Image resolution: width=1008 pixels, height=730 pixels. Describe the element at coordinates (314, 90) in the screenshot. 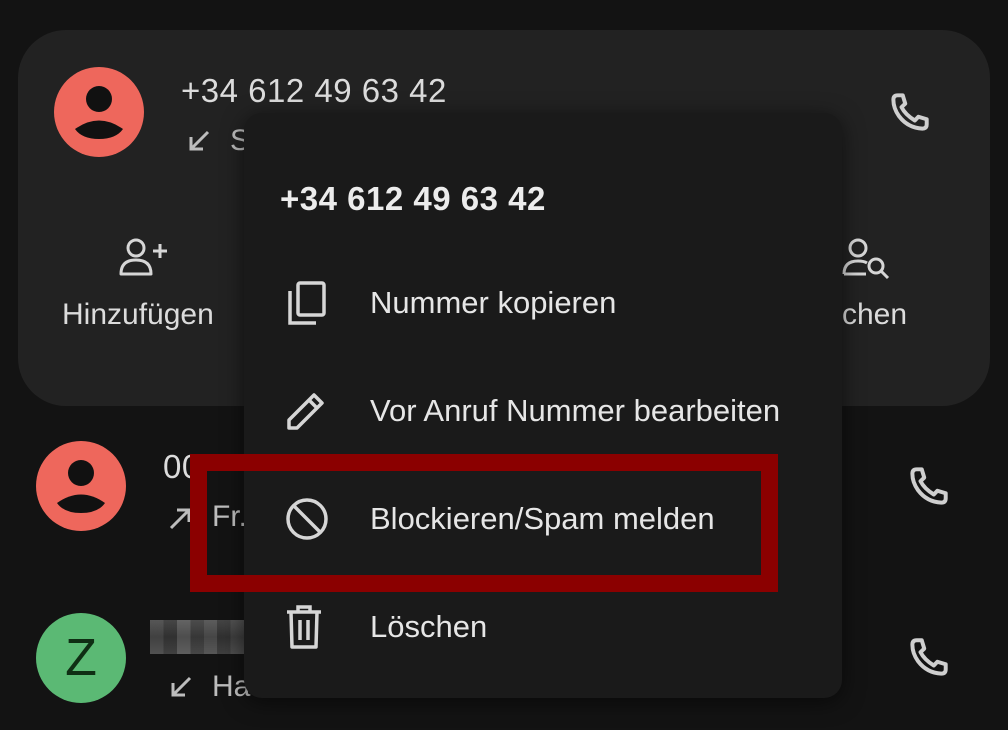

I see `caller-number: +34 612 49 63 42` at that location.